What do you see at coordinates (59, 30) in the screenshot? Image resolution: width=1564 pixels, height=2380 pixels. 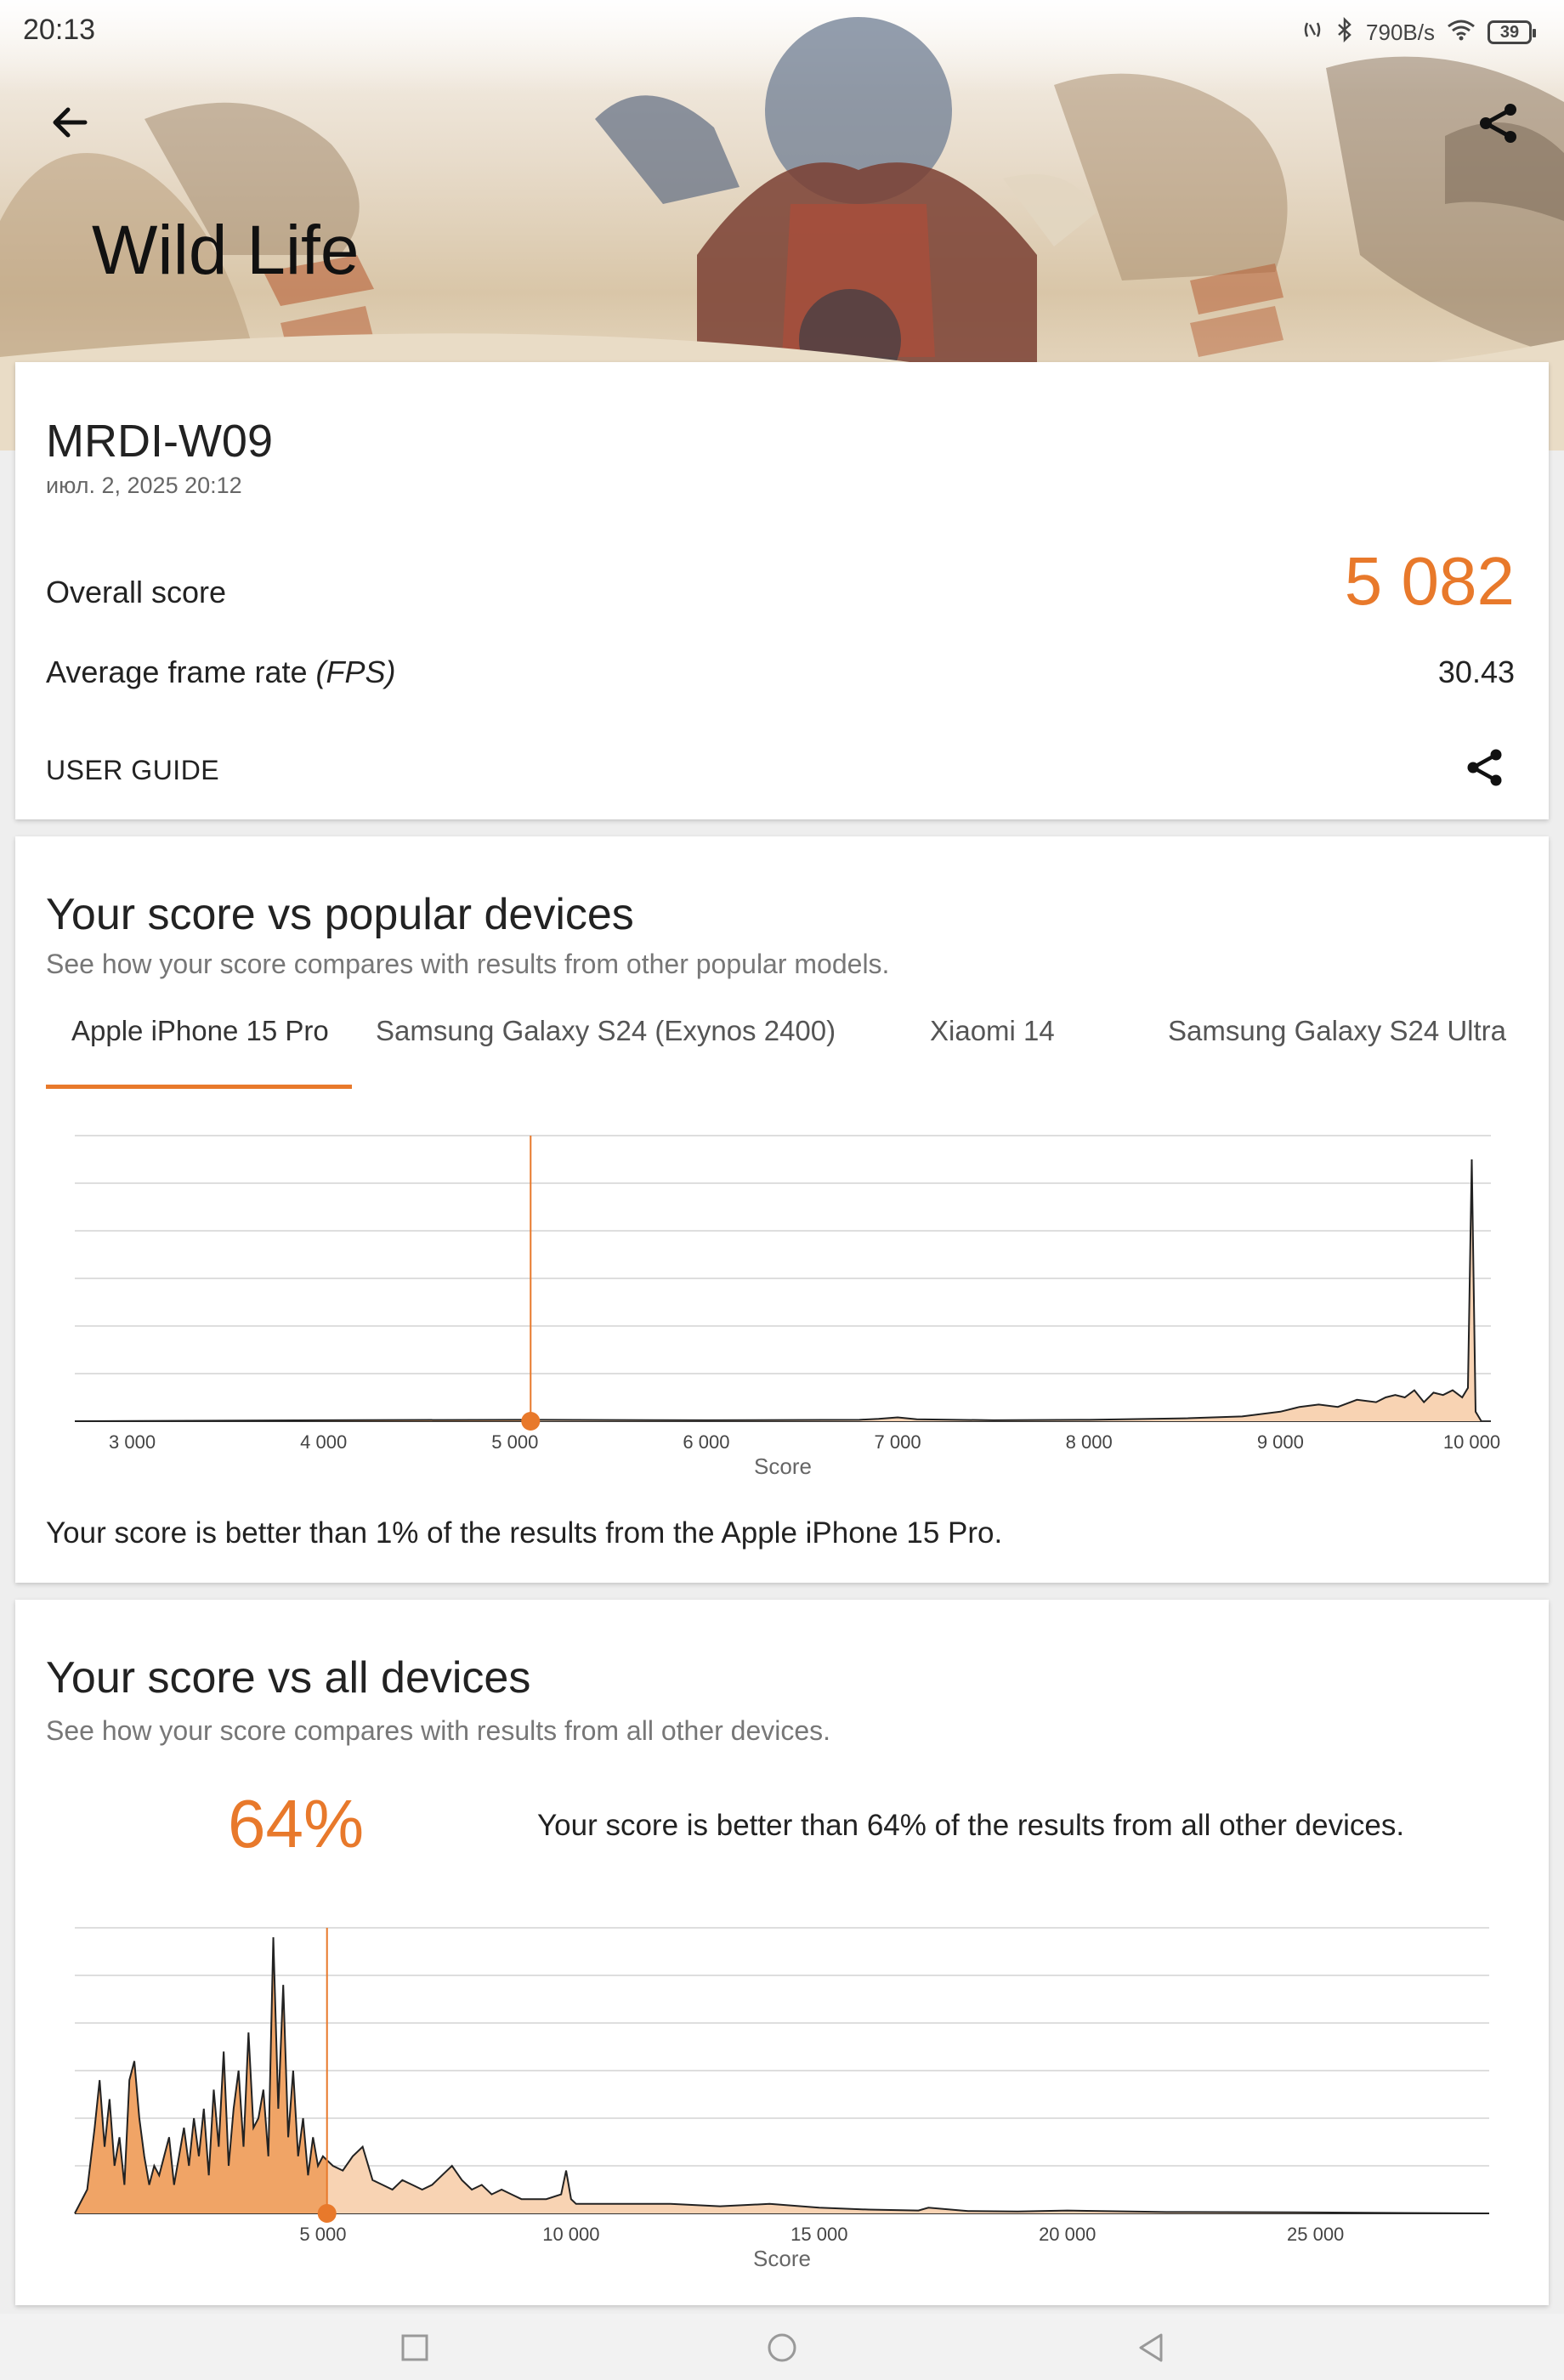 I see `status-time: 20:13` at bounding box center [59, 30].